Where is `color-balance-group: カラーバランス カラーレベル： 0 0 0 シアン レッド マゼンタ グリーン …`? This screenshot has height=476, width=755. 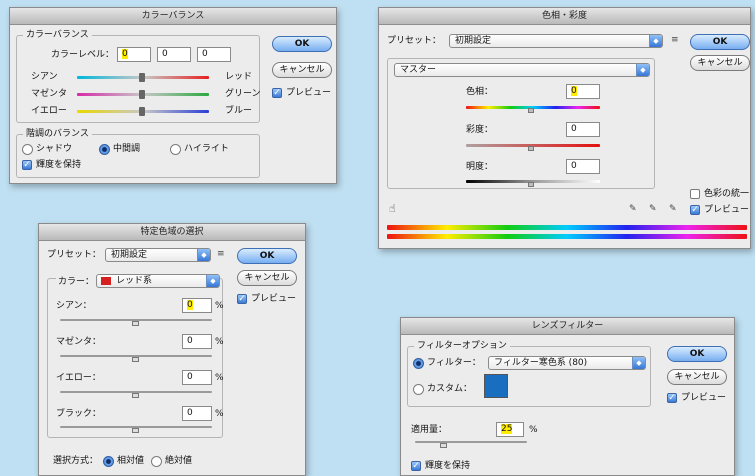 color-balance-group: カラーバランス カラーレベル： 0 0 0 シアン レッド マゼンタ グリーン … is located at coordinates (138, 76).